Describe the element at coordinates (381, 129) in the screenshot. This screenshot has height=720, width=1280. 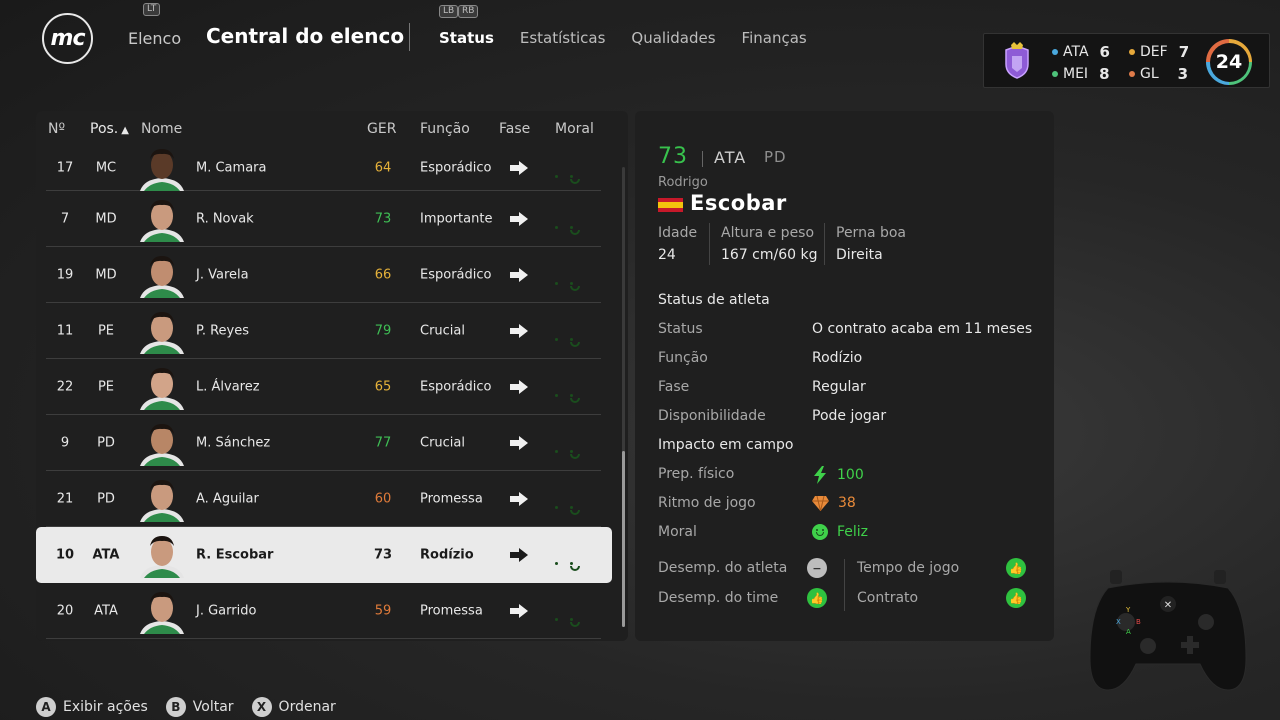
I see `col-ger: GER` at that location.